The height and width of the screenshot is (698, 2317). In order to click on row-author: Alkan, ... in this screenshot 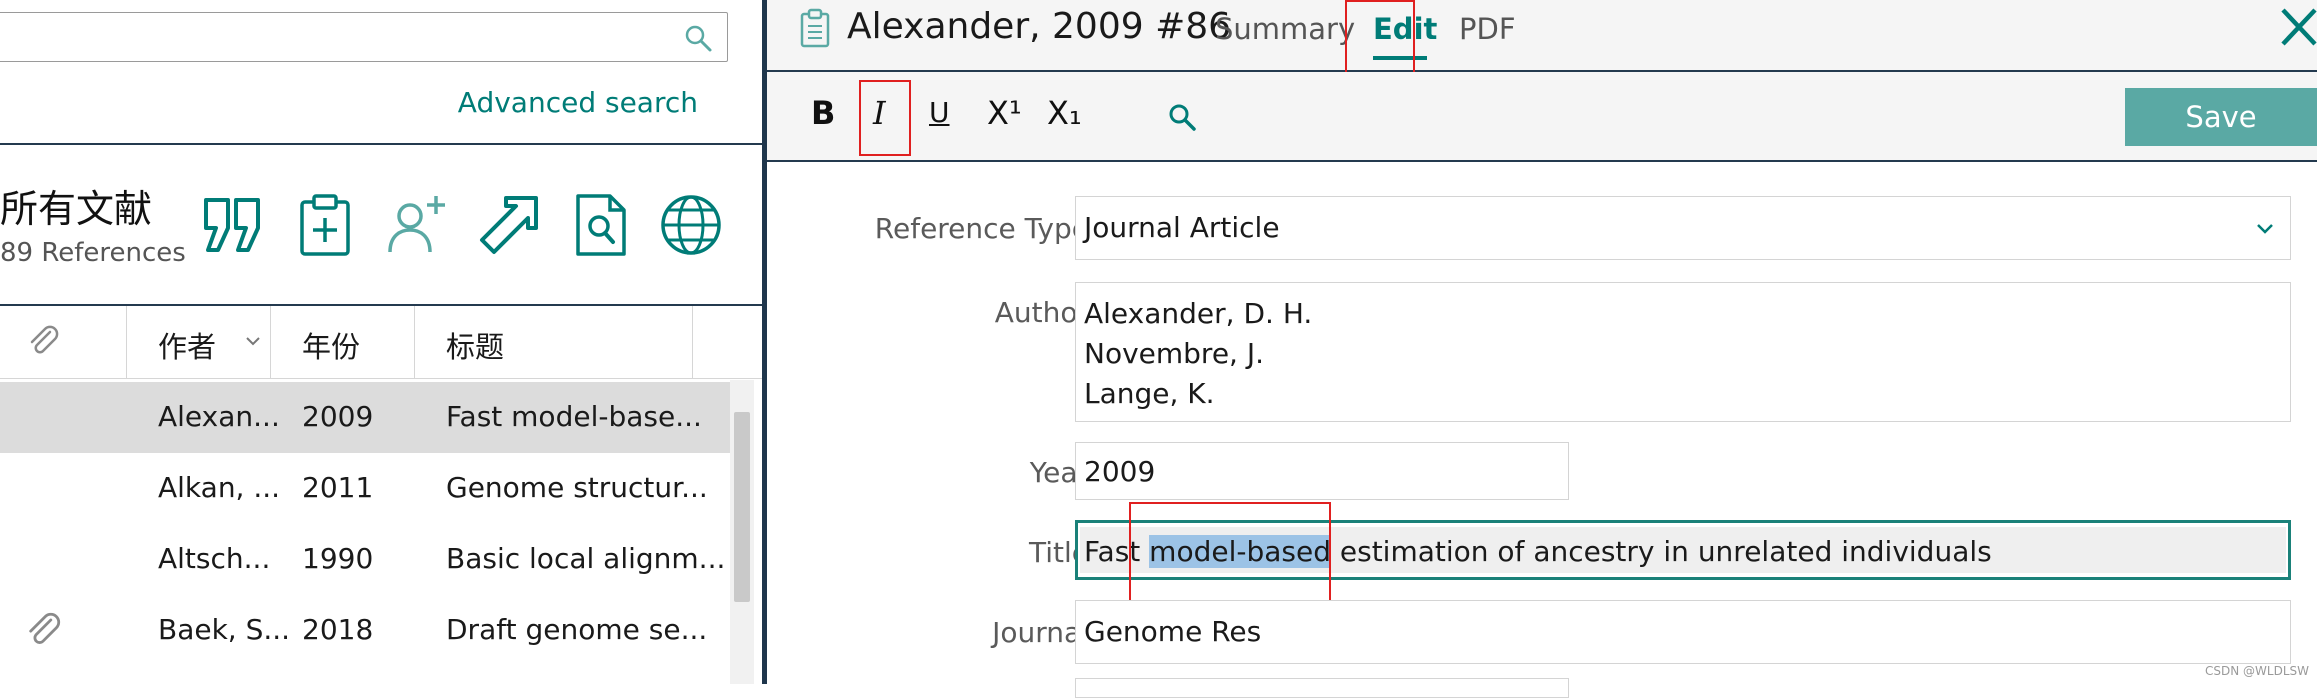, I will do `click(219, 487)`.